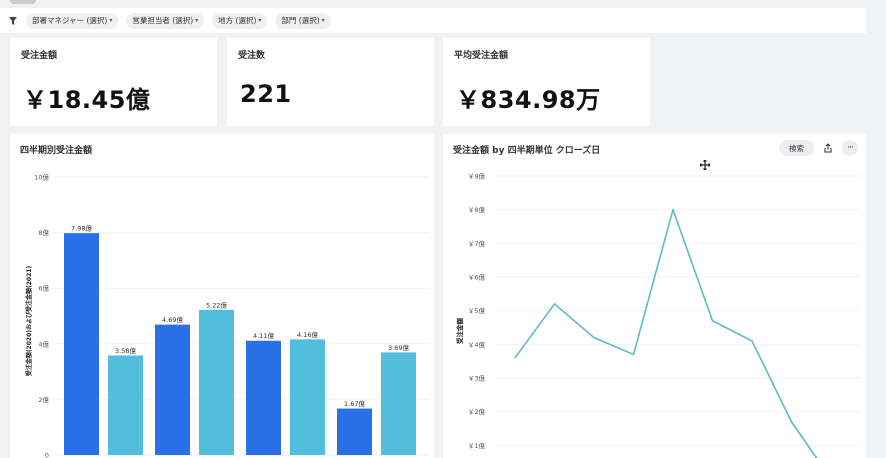 This screenshot has width=886, height=458. Describe the element at coordinates (477, 445) in the screenshot. I see `y-tick-label: ￥1億` at that location.